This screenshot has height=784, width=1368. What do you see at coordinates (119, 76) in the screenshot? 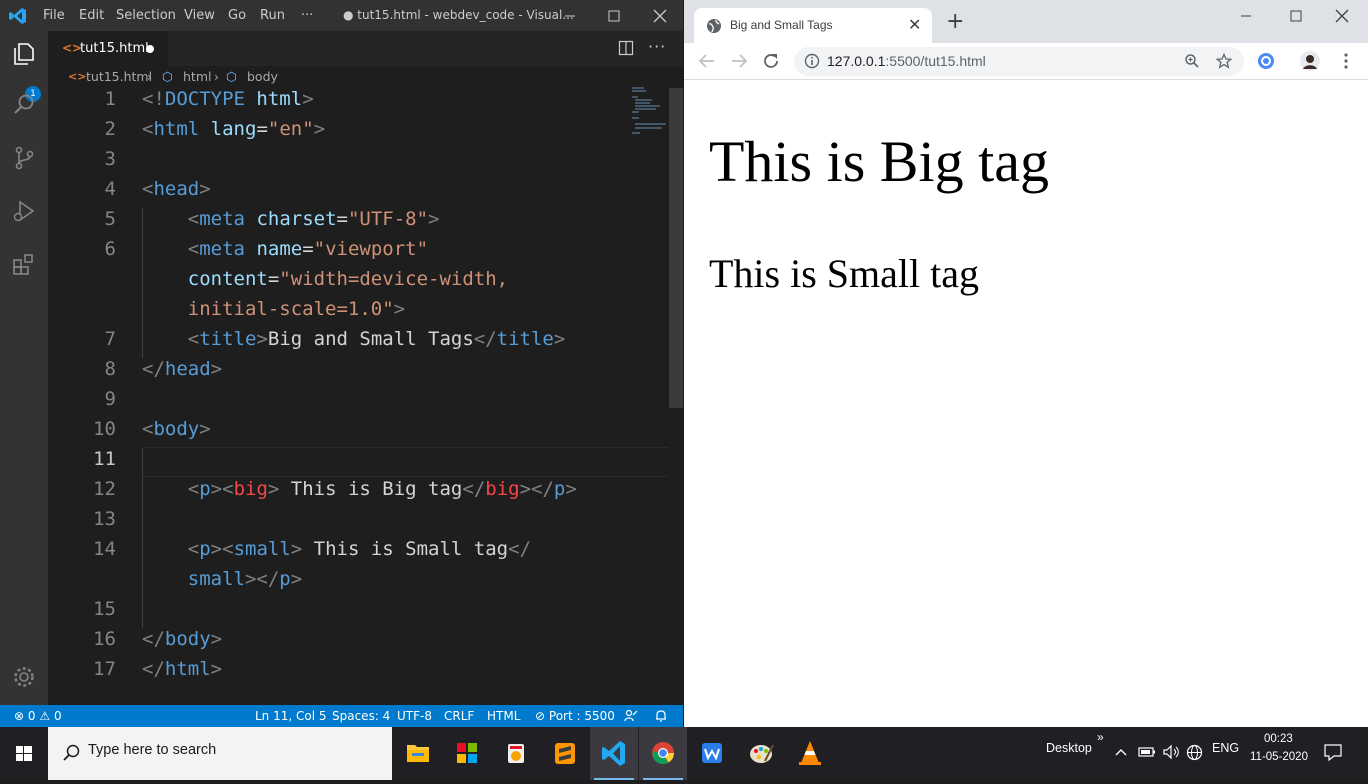
I see `breadcrumb-file: tut15.html` at bounding box center [119, 76].